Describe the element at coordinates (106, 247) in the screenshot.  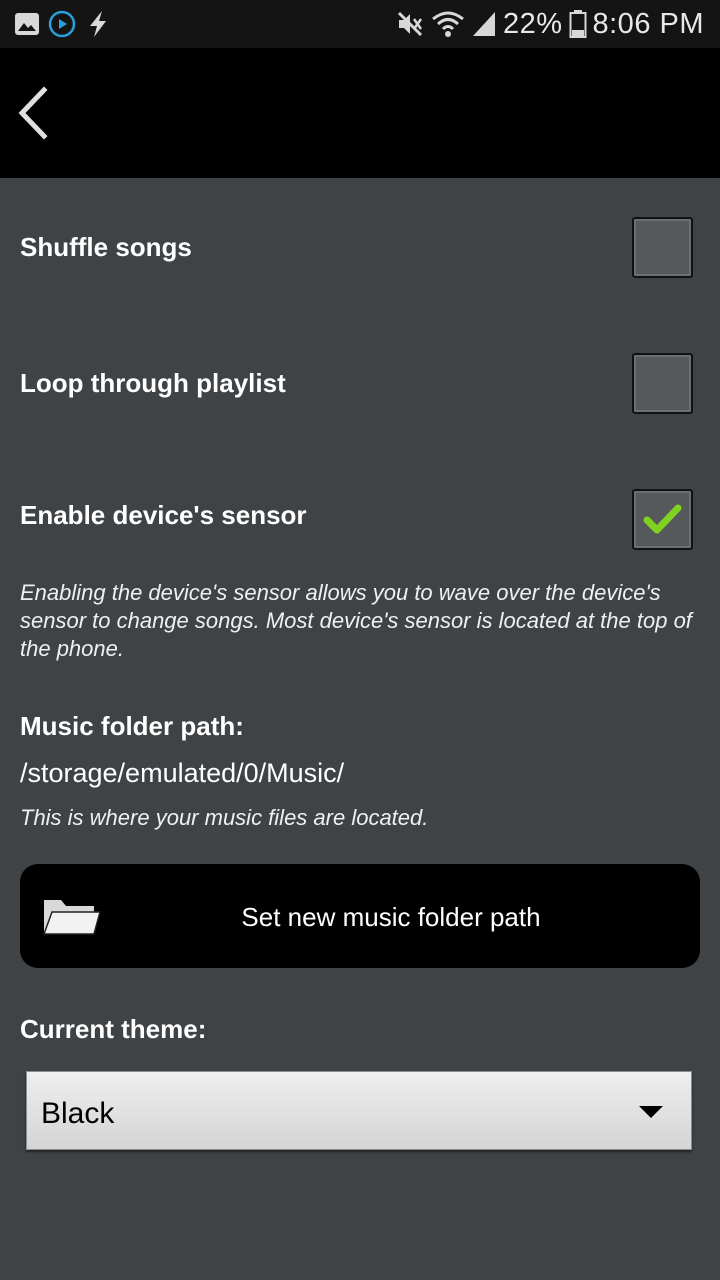
I see `shuffle-label: Shuffle songs` at that location.